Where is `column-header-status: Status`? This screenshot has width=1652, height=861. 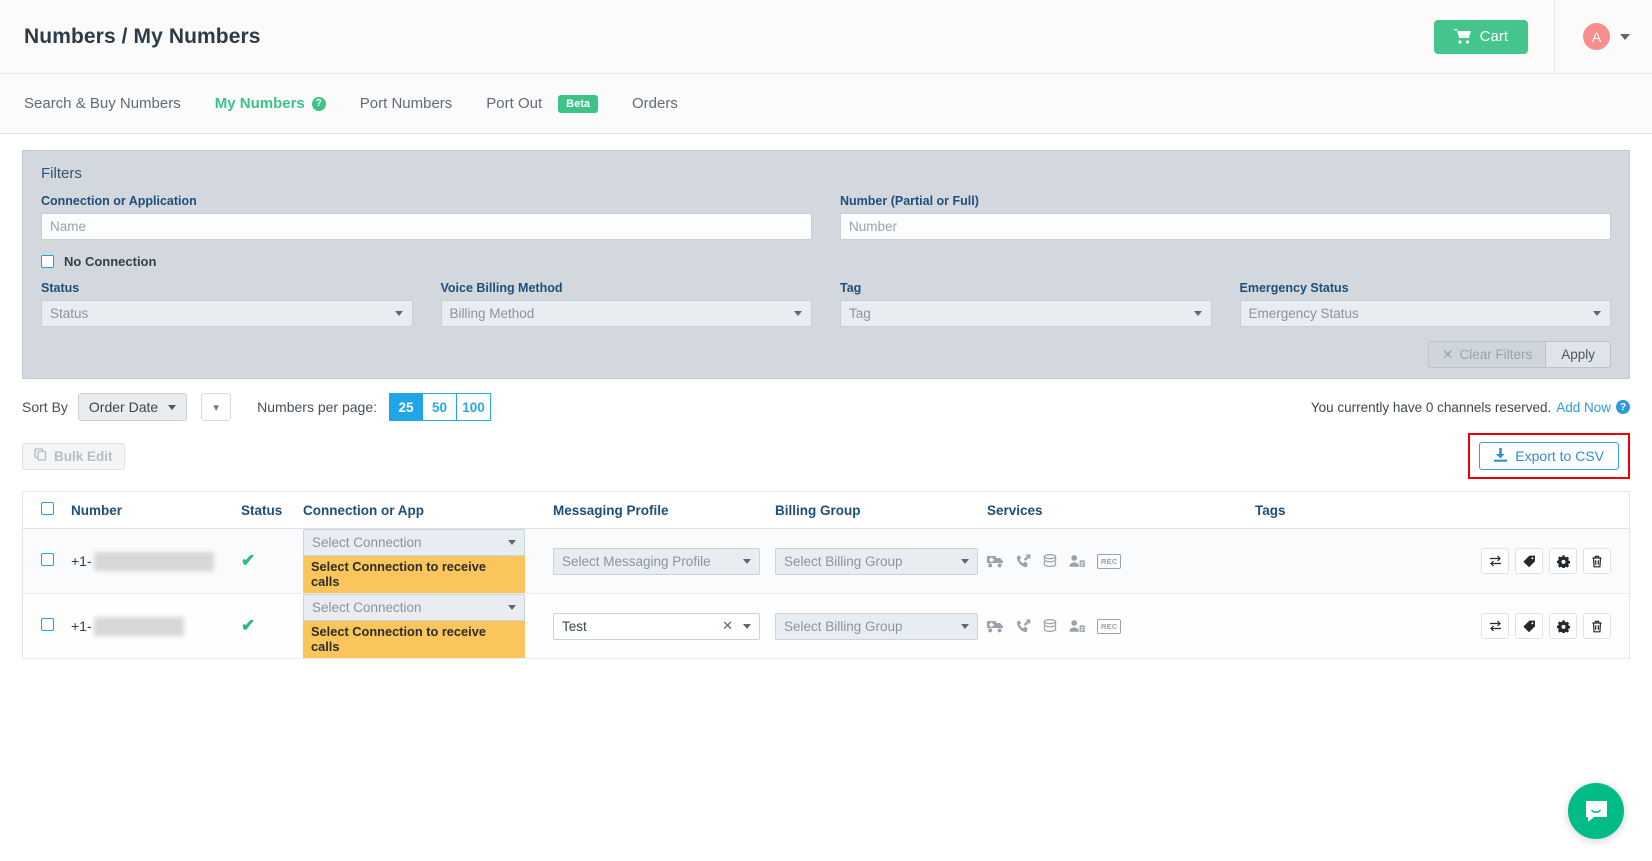 column-header-status: Status is located at coordinates (272, 510).